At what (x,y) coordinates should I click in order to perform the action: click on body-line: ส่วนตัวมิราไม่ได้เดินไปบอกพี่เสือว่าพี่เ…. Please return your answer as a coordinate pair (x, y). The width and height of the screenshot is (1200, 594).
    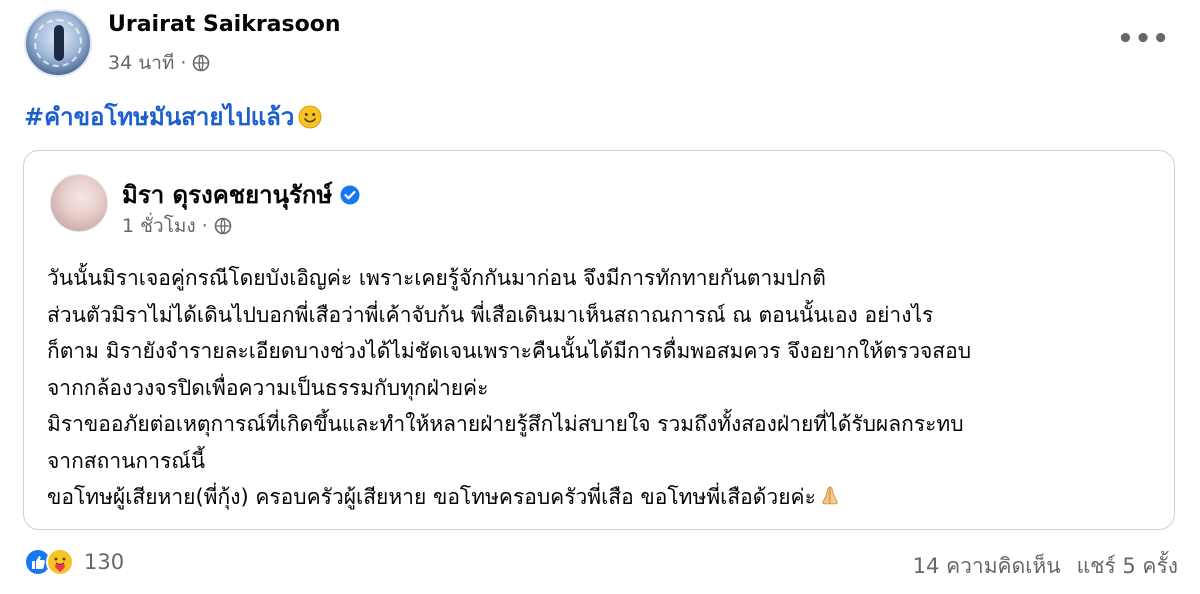
    Looking at the image, I should click on (490, 314).